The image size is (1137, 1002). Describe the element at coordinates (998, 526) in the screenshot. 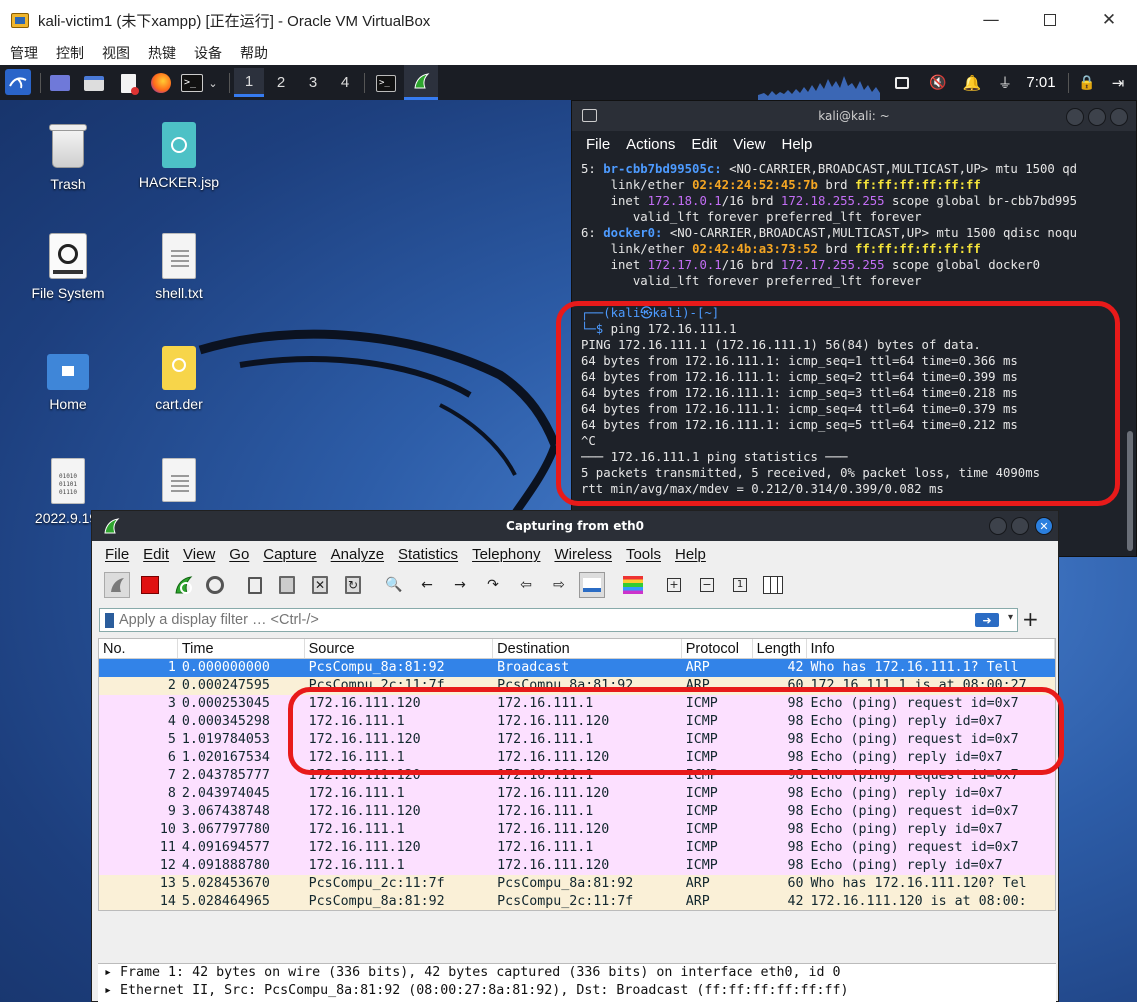

I see `wireshark-minimize-button` at that location.